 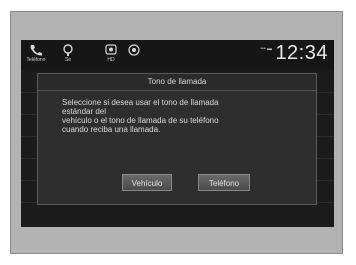 I want to click on dialog-message-line: cuando reciba una llamada., so click(x=111, y=129).